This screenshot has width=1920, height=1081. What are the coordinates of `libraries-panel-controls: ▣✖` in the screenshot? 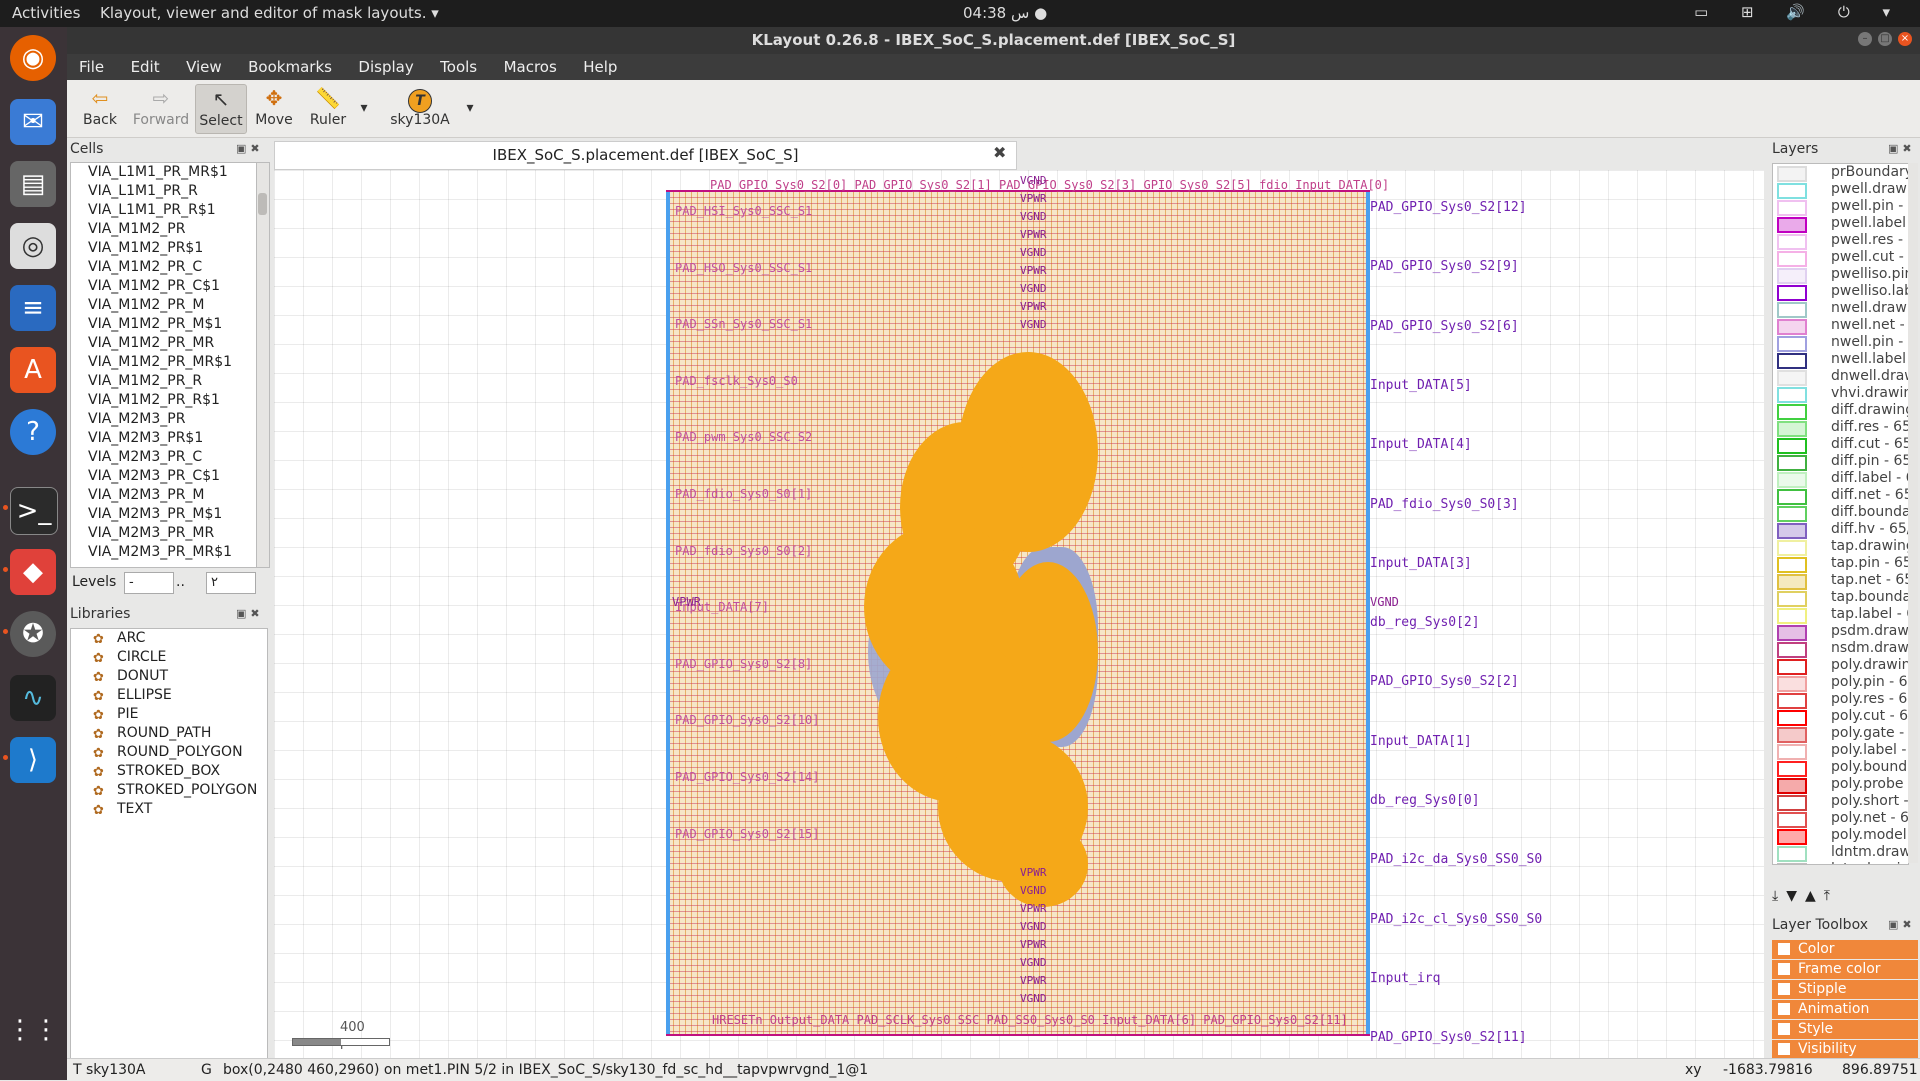 It's located at (250, 613).